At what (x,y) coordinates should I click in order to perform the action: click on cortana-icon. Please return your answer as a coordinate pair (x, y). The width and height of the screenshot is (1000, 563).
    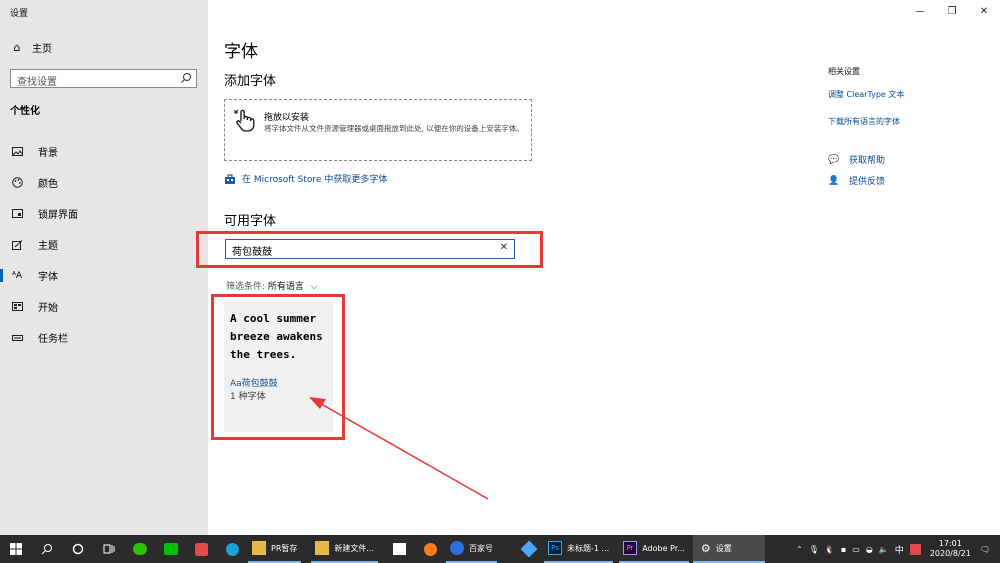
    Looking at the image, I should click on (77, 549).